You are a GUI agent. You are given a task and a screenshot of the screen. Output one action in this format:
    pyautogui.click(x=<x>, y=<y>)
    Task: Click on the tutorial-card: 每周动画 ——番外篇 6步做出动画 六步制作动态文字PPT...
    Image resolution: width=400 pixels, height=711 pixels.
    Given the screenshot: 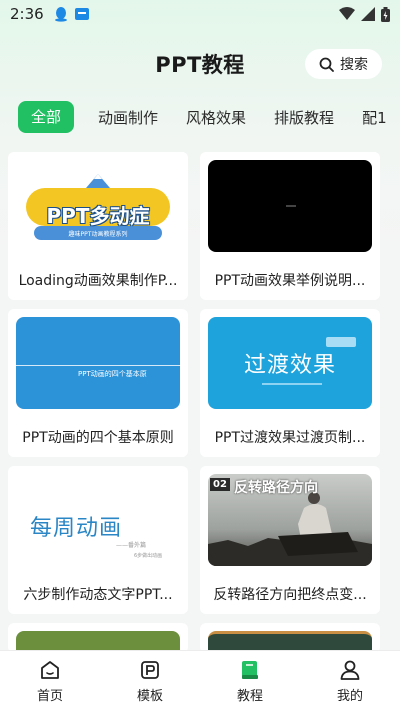 What is the action you would take?
    pyautogui.click(x=98, y=540)
    